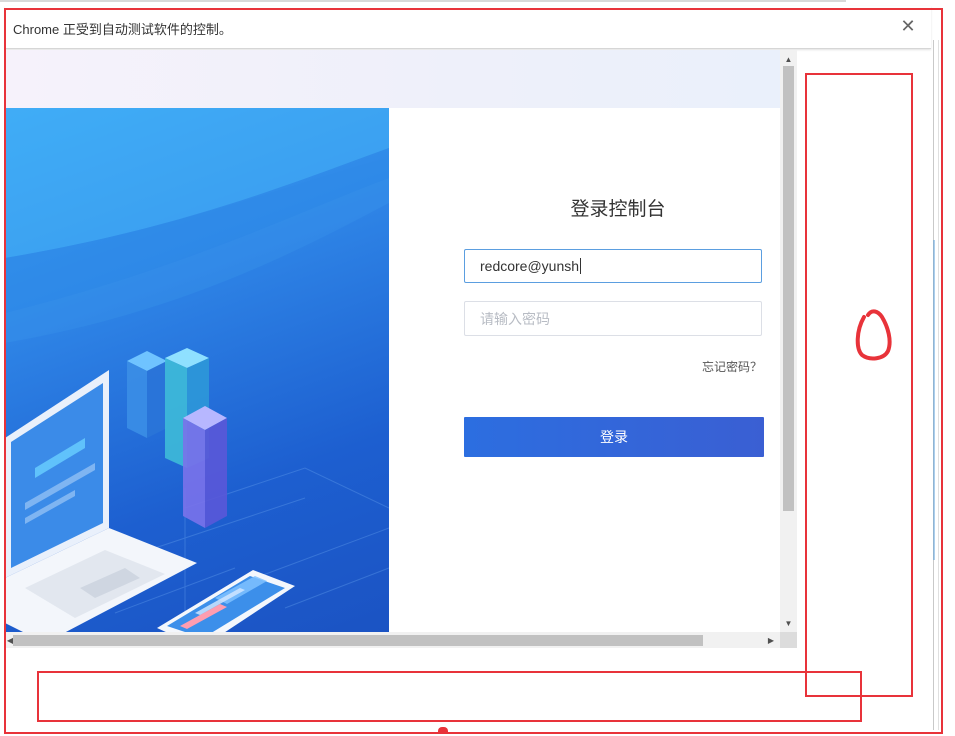 The width and height of the screenshot is (955, 736). What do you see at coordinates (788, 623) in the screenshot?
I see `chevron-down-icon: ▼` at bounding box center [788, 623].